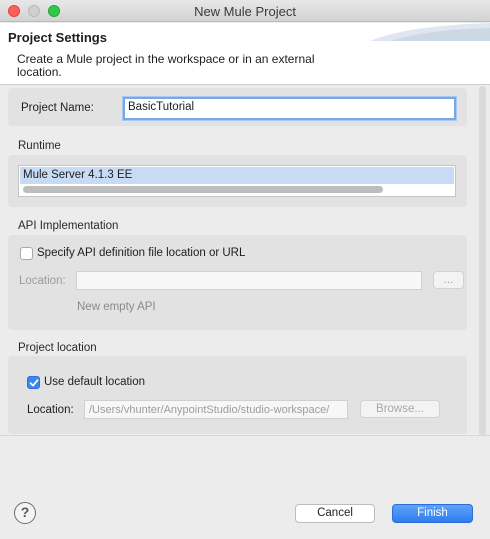 This screenshot has width=490, height=539. What do you see at coordinates (116, 307) in the screenshot?
I see `api-hint-text: New empty API` at bounding box center [116, 307].